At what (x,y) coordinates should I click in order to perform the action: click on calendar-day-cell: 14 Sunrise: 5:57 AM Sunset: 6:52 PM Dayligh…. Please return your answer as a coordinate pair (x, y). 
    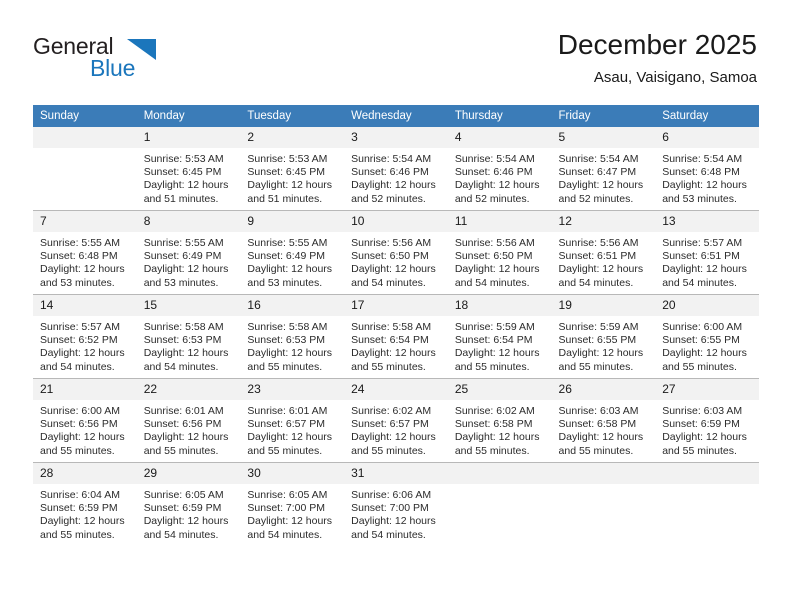
    Looking at the image, I should click on (85, 336).